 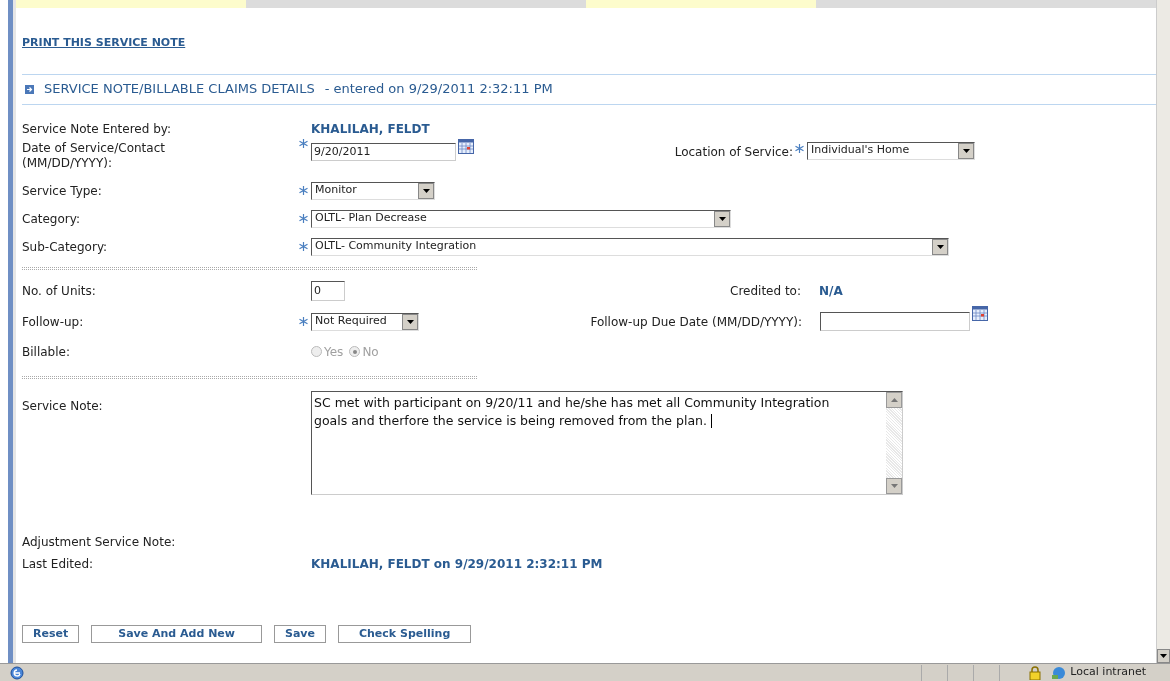 I want to click on field-label: Follow-up Due Date (MM/DD/YYYY):, so click(x=696, y=322).